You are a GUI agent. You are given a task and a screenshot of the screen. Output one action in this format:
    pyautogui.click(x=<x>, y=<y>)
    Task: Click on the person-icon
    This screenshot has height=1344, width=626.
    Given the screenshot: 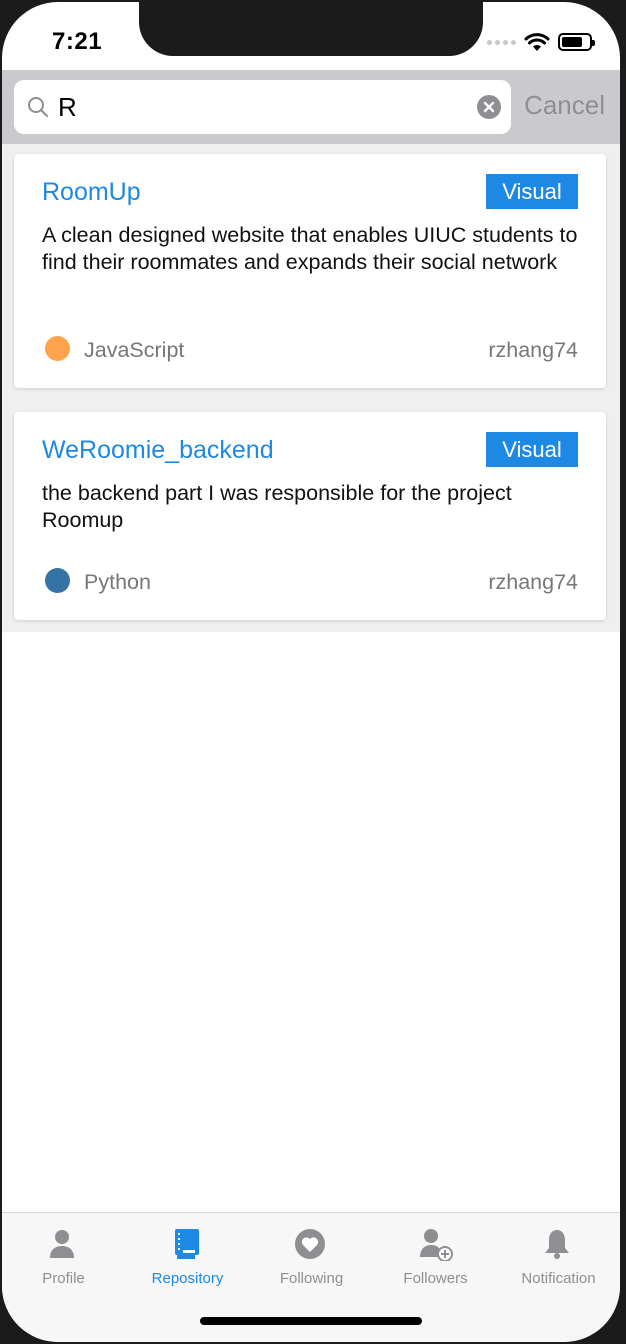 What is the action you would take?
    pyautogui.click(x=62, y=1244)
    